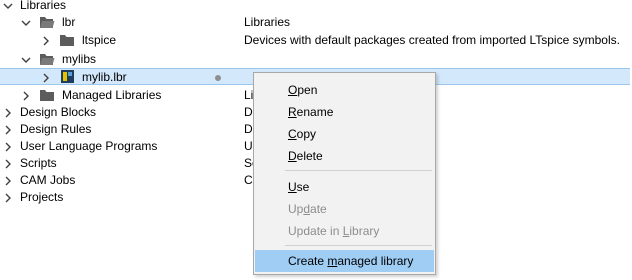  I want to click on menu-item-update: Update, so click(344, 209).